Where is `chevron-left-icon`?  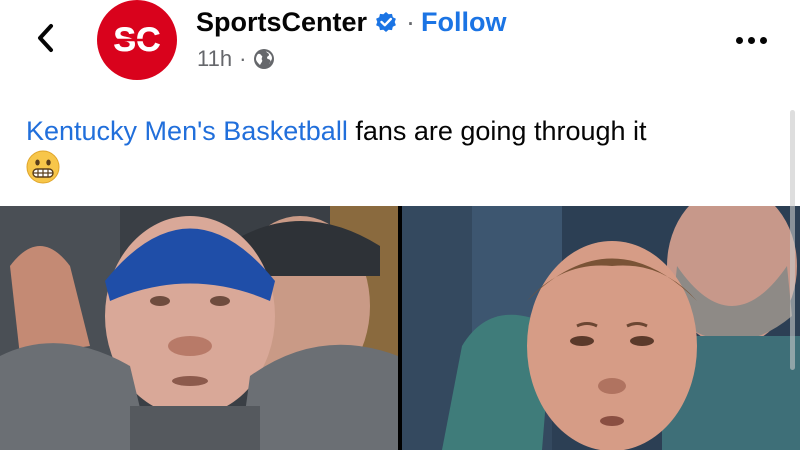 chevron-left-icon is located at coordinates (45, 38).